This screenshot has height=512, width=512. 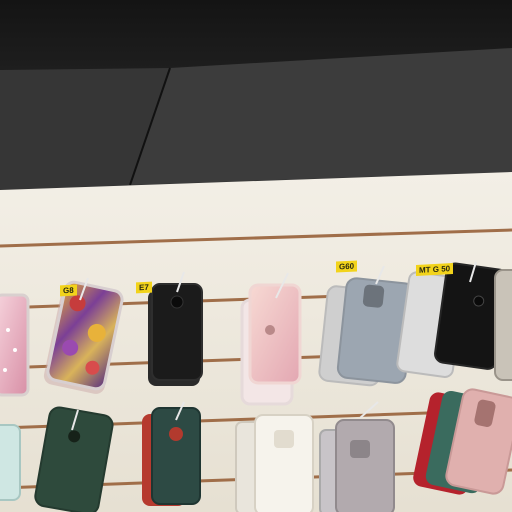 What do you see at coordinates (357, 465) in the screenshot?
I see `case-grey-lower` at bounding box center [357, 465].